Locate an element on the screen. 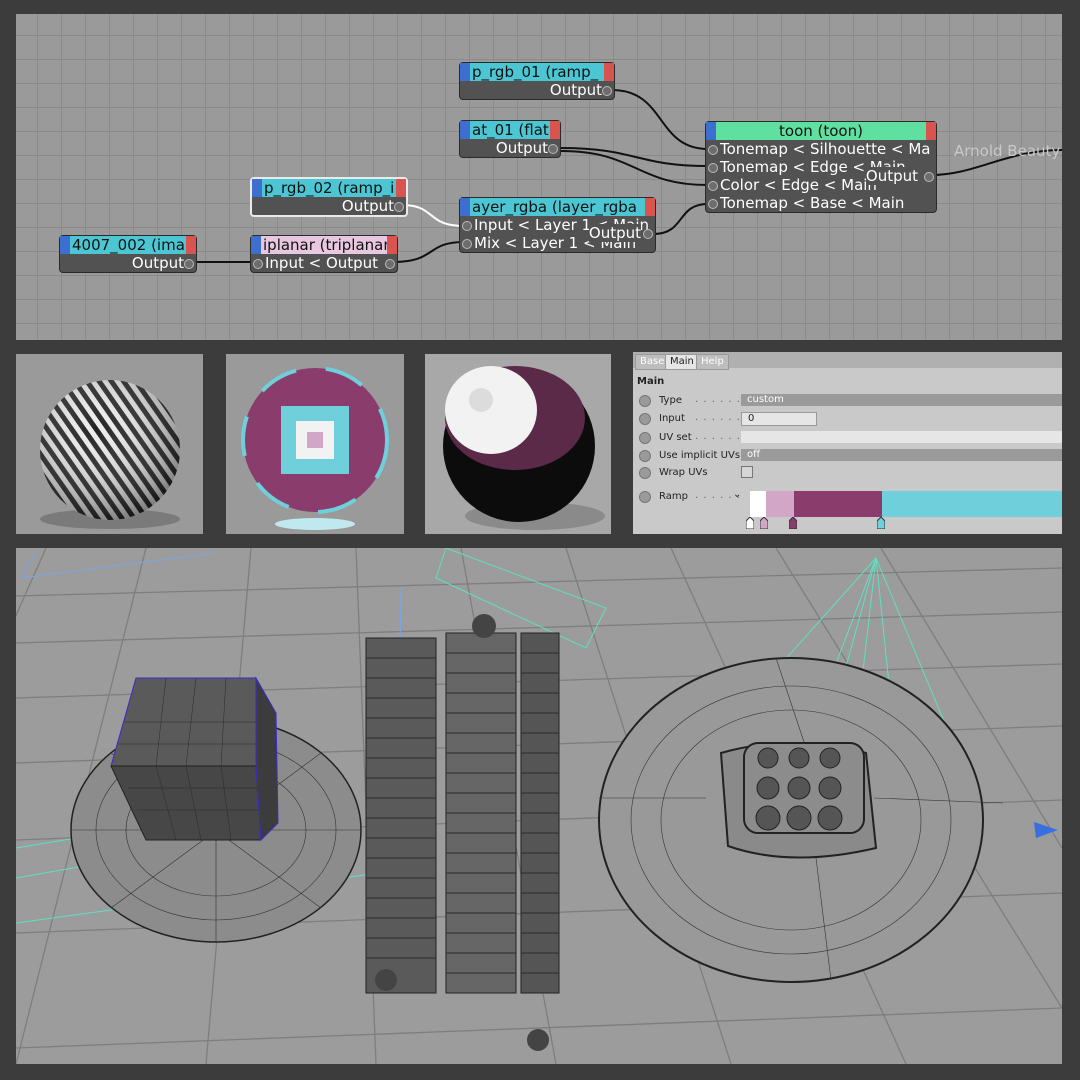  node-triplanar: iplanar (triplanar Input < Output is located at coordinates (324, 254).